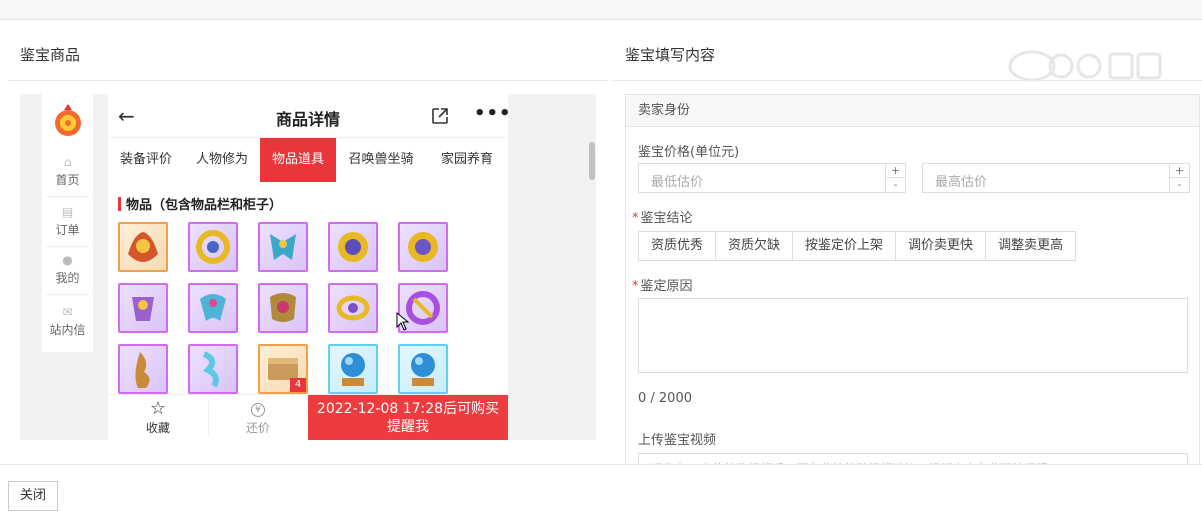 This screenshot has height=512, width=1202. What do you see at coordinates (493, 113) in the screenshot?
I see `more-icon: •••` at bounding box center [493, 113].